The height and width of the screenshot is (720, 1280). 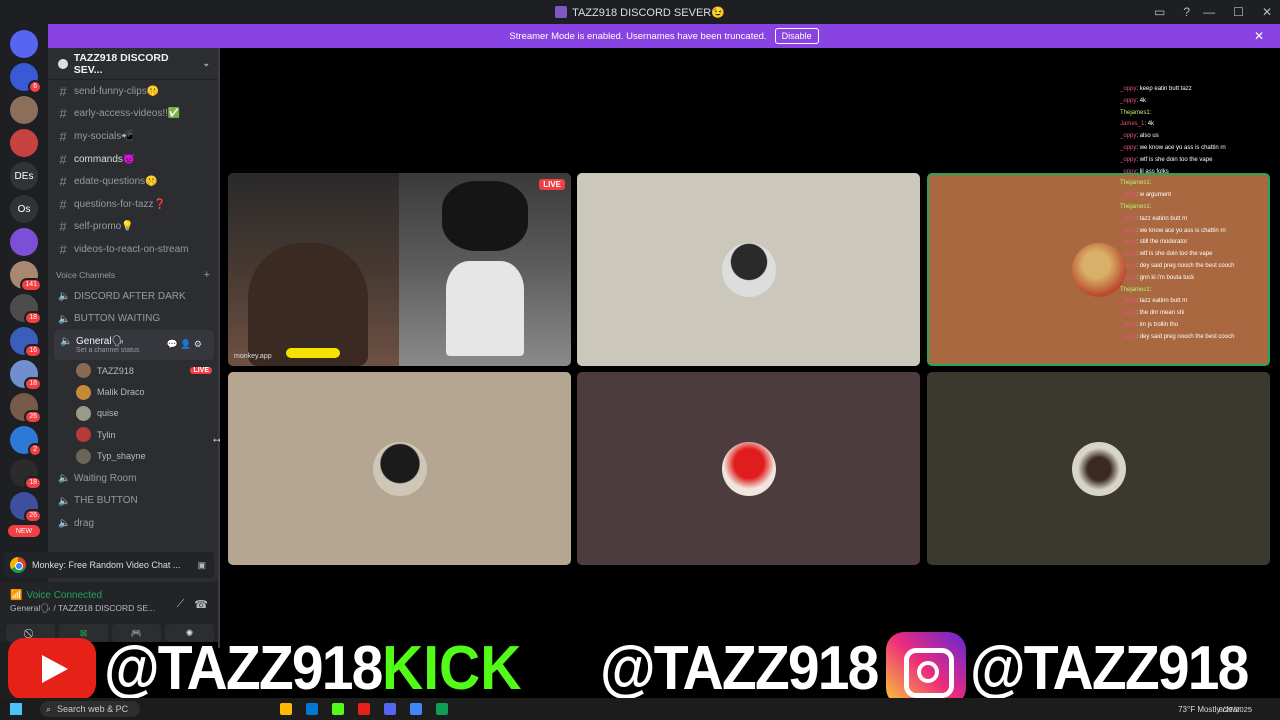 What do you see at coordinates (24, 531) in the screenshot?
I see `new-badge: NEW` at bounding box center [24, 531].